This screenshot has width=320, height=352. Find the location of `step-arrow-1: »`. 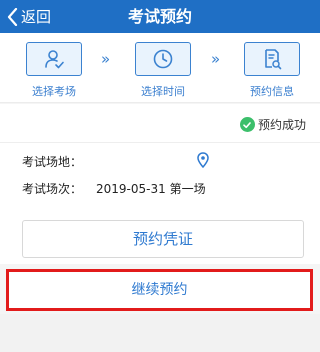

step-arrow-1: » is located at coordinates (105, 59).